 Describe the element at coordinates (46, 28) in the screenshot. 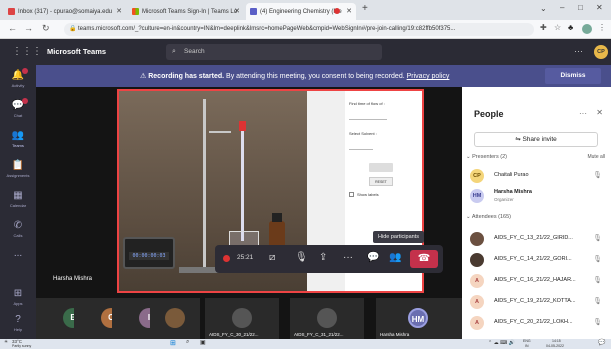

I see `reload-icon: ↻` at that location.